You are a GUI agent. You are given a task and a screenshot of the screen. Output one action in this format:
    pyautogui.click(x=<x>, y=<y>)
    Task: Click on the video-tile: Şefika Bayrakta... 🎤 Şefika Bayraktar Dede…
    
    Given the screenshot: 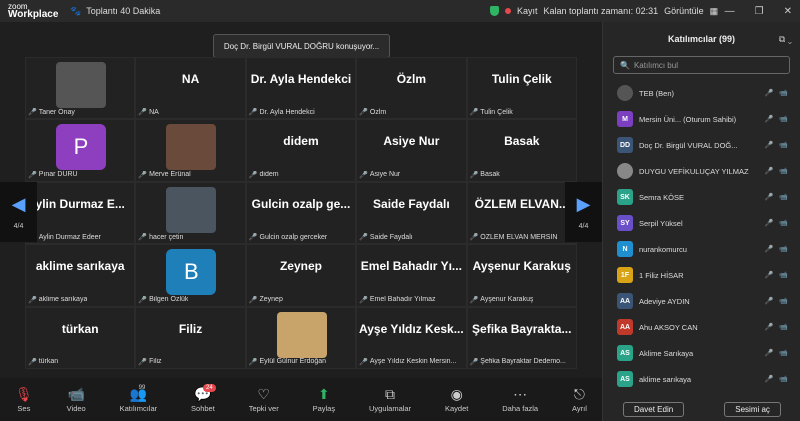 What is the action you would take?
    pyautogui.click(x=521, y=337)
    